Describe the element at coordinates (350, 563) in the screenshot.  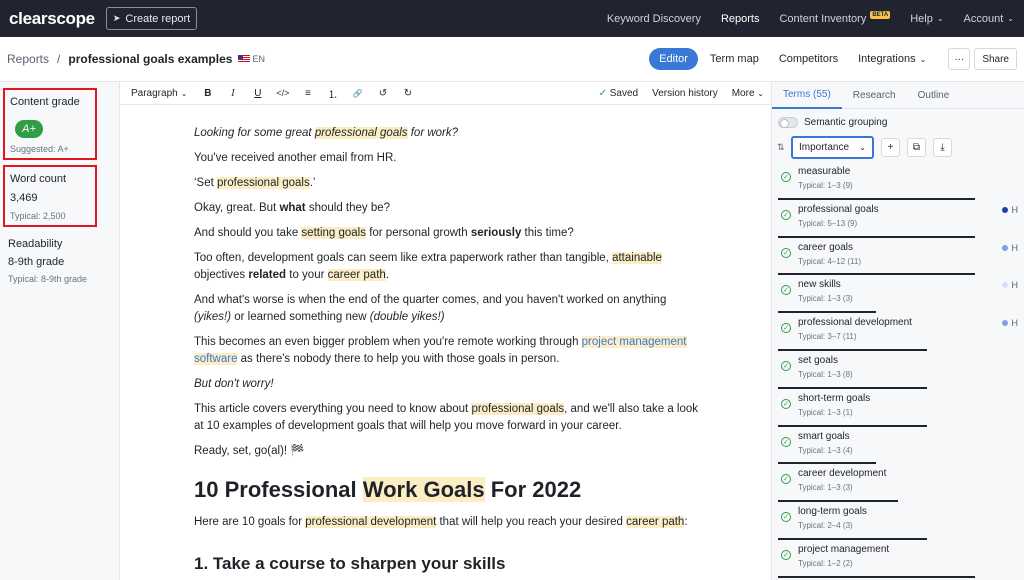
I see `heading-3: 1. Take a course to sharpen your skills` at that location.